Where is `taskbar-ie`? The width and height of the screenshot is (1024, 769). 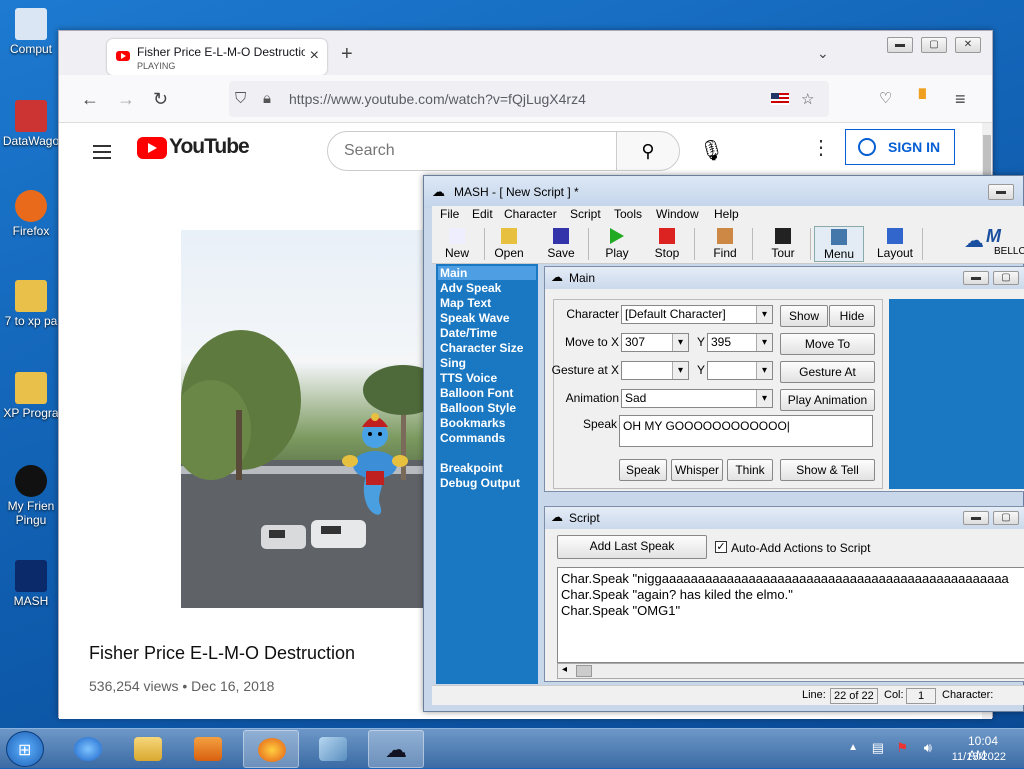
taskbar-ie is located at coordinates (88, 749).